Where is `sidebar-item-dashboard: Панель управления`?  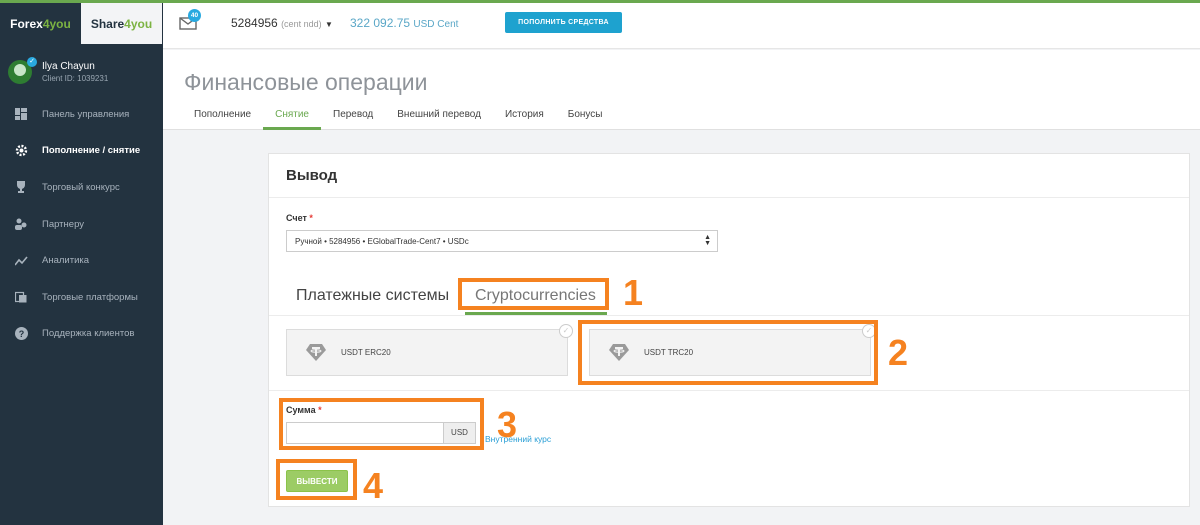
sidebar-item-dashboard: Панель управления is located at coordinates (81, 114).